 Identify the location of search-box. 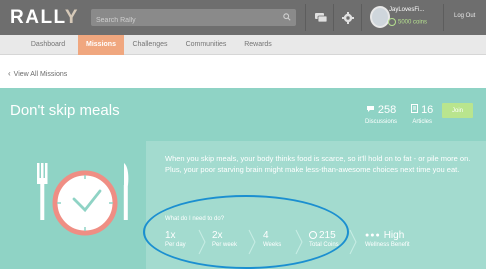
(193, 19).